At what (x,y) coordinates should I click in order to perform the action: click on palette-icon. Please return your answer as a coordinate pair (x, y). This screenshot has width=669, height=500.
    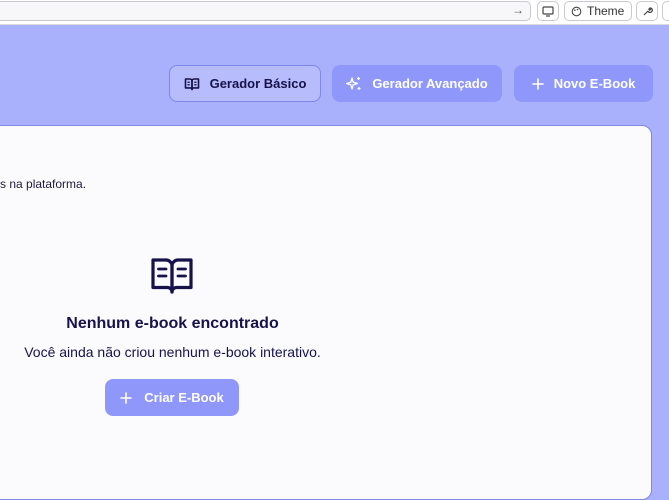
    Looking at the image, I should click on (576, 11).